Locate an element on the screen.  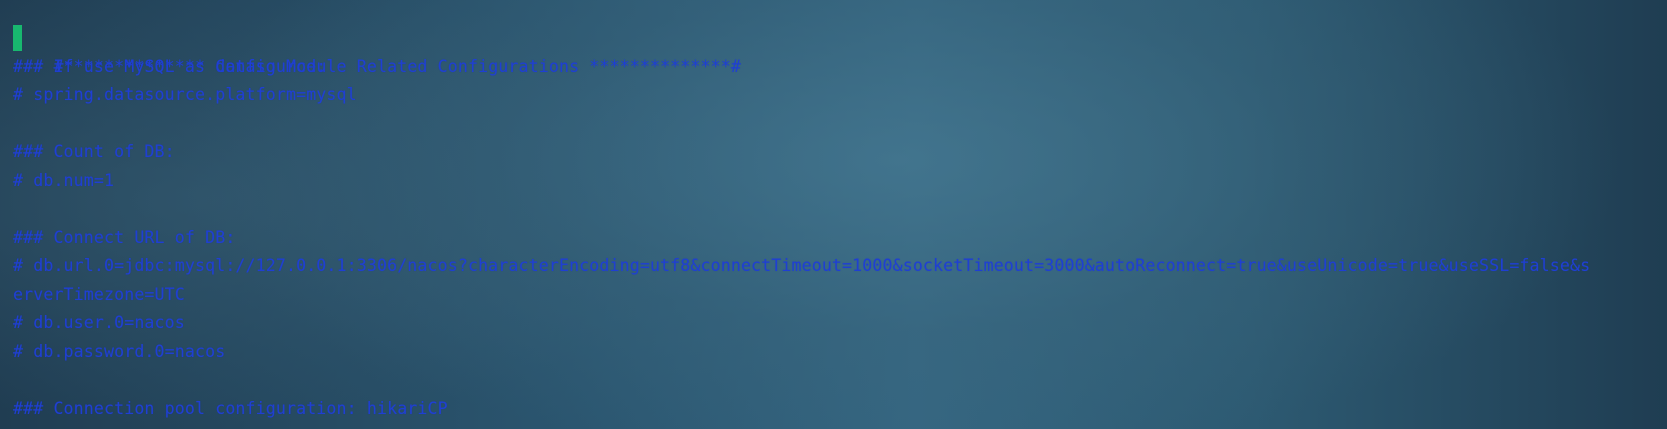
terminal-line: # spring.datasource.platform=mysql is located at coordinates (185, 94).